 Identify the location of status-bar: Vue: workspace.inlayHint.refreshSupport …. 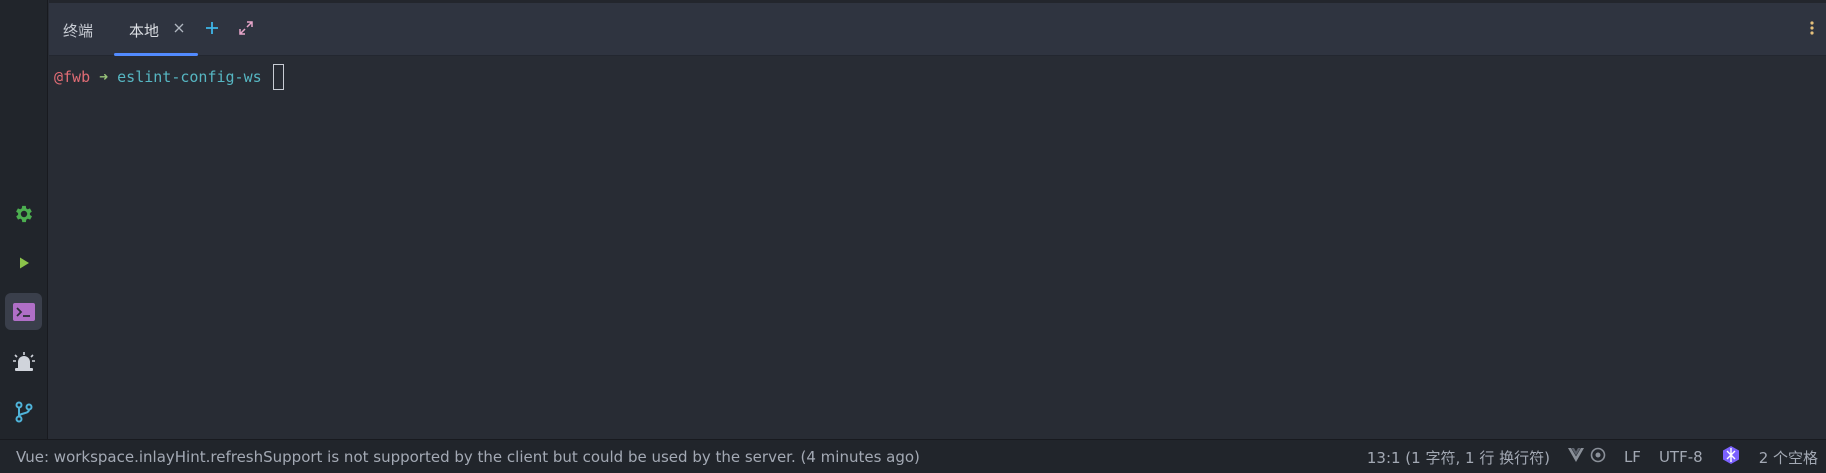
(913, 456).